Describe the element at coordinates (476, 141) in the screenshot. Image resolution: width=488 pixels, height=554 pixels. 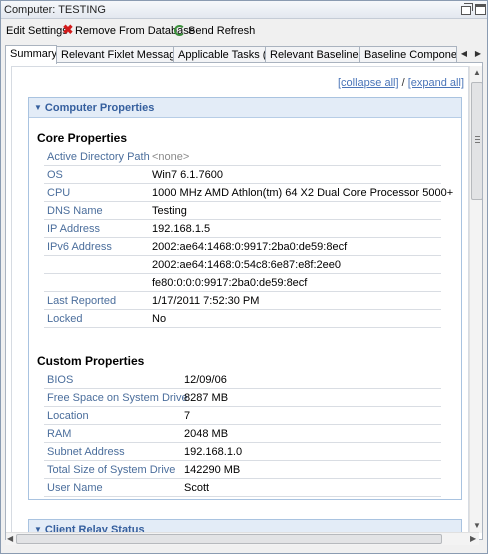
I see `vertical-scroll-thumb` at that location.